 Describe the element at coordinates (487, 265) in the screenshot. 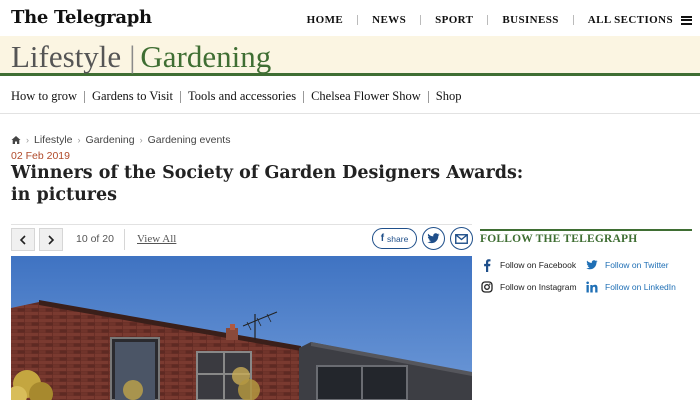

I see `facebook-icon` at that location.